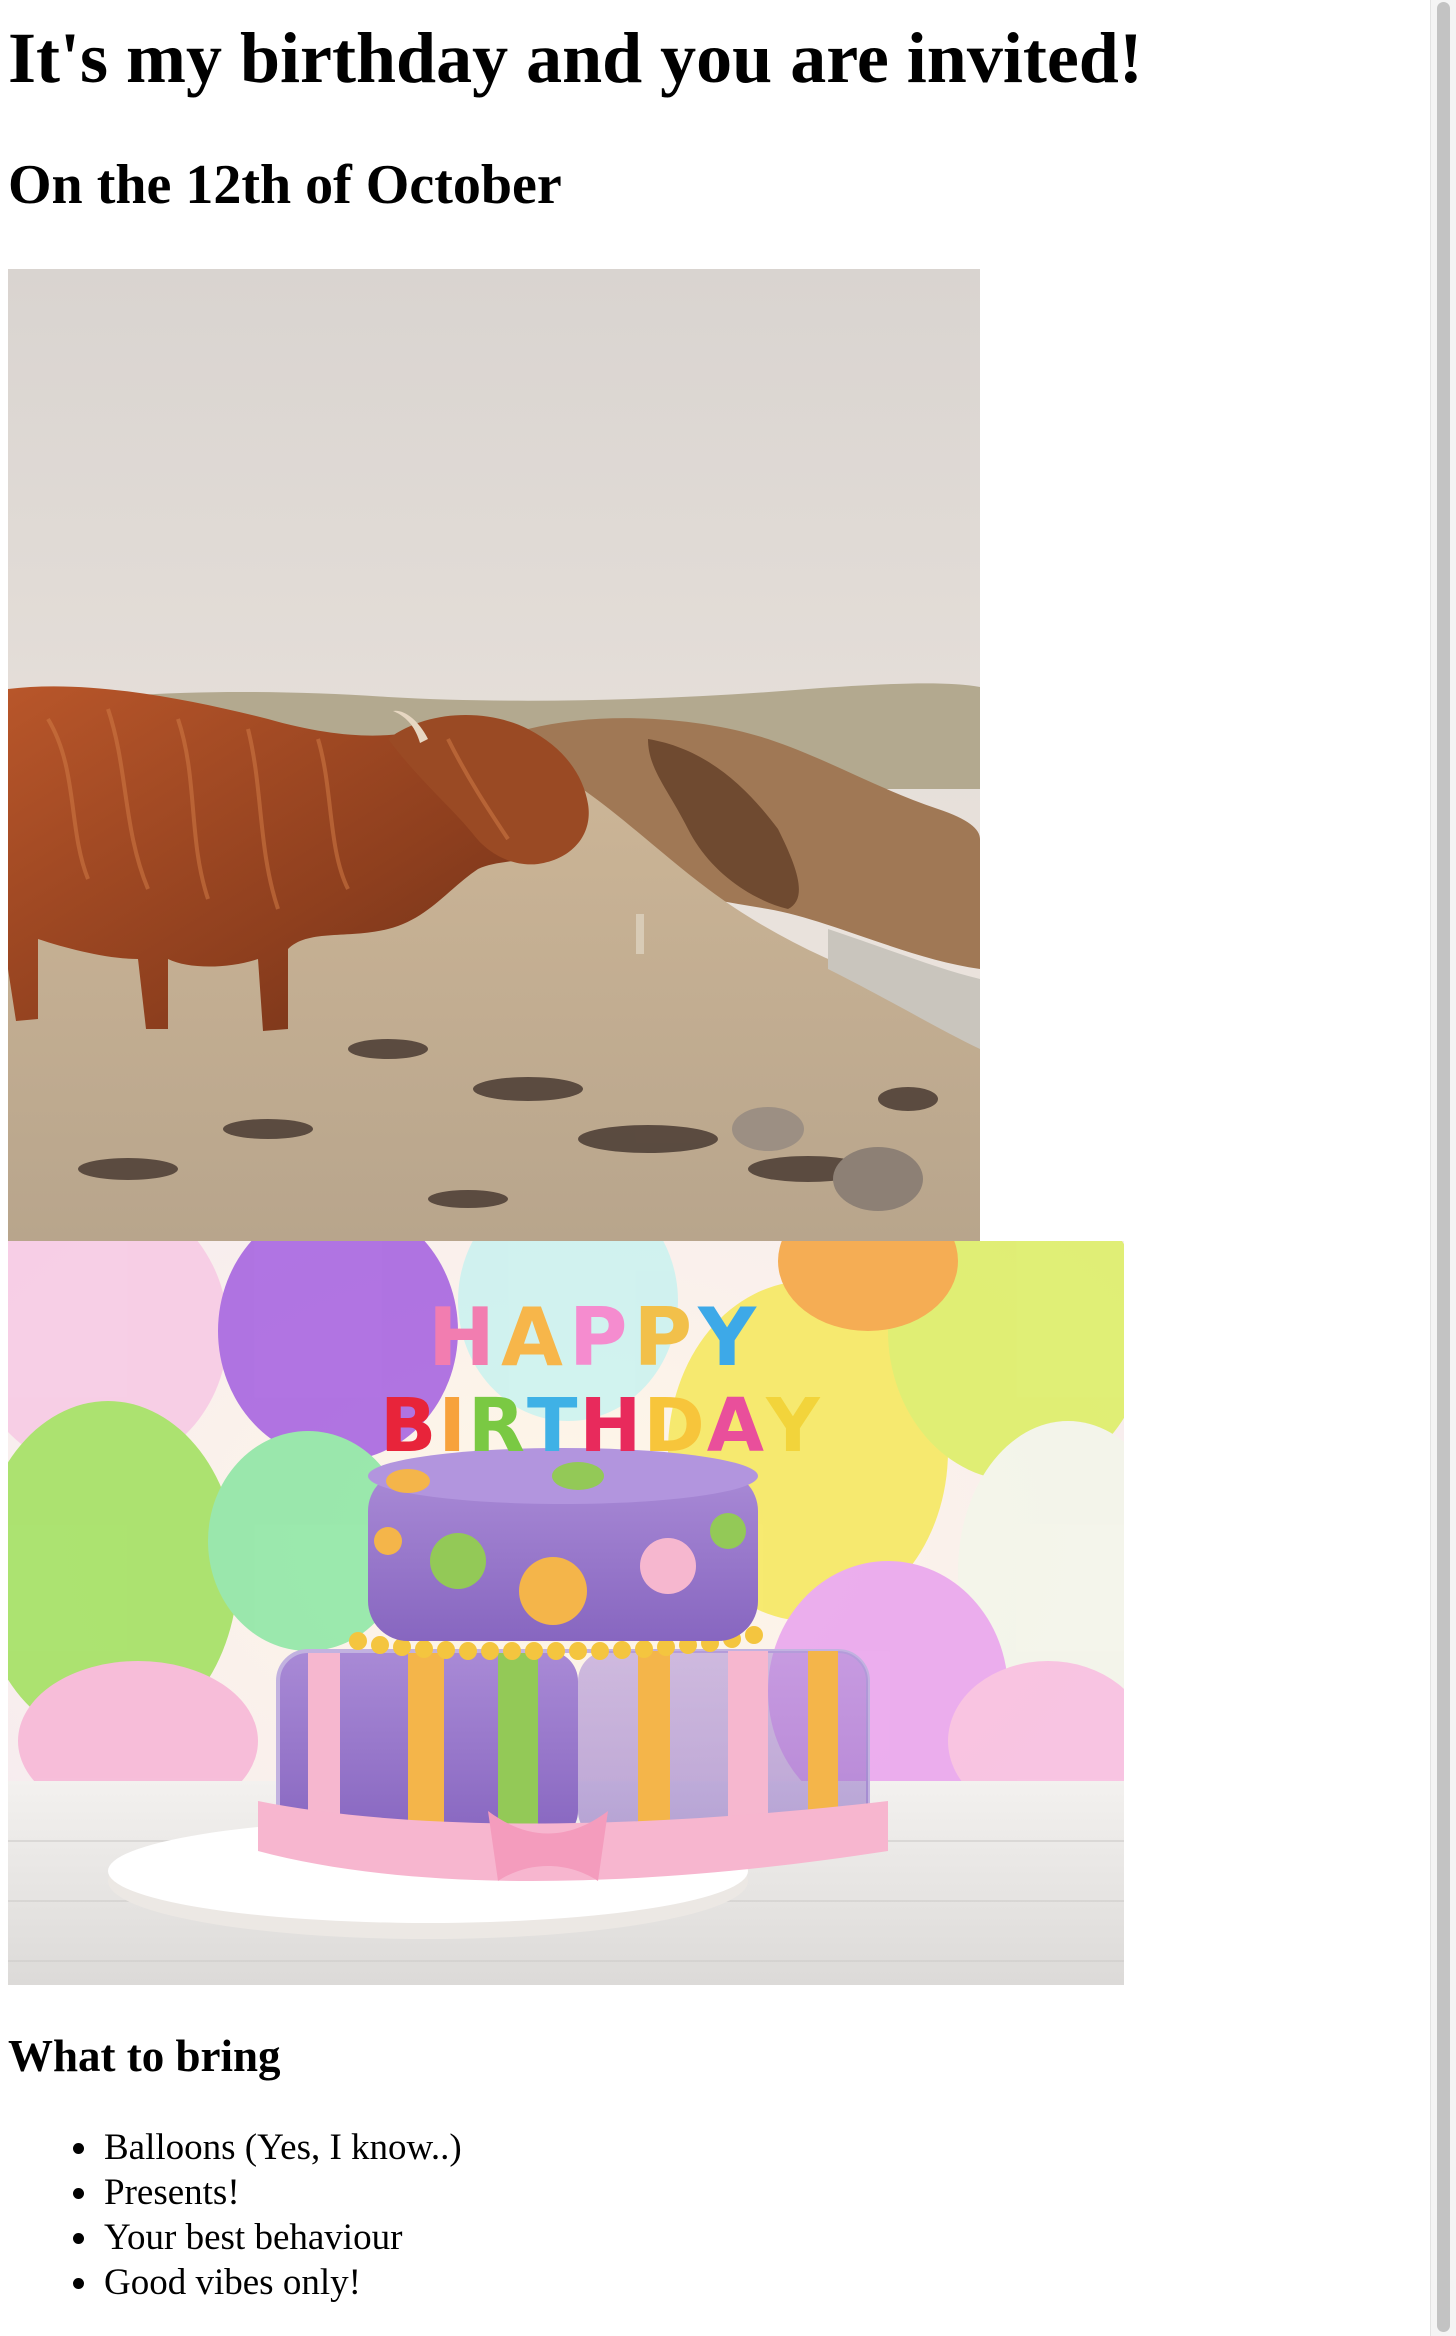 Image resolution: width=1456 pixels, height=2336 pixels. I want to click on event-date-heading: On the 12th of October, so click(285, 185).